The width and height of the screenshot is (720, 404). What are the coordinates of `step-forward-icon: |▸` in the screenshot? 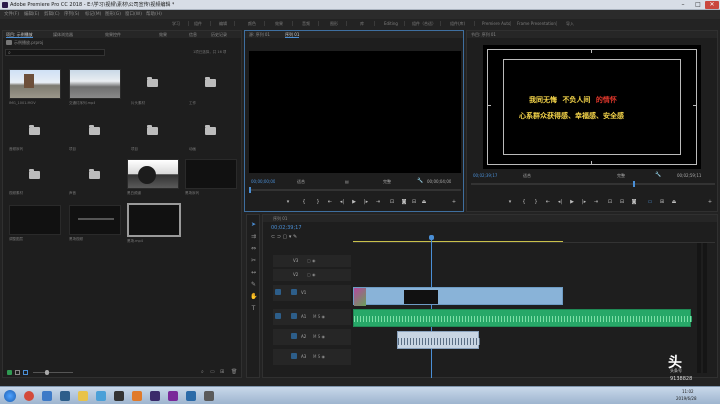 It's located at (584, 202).